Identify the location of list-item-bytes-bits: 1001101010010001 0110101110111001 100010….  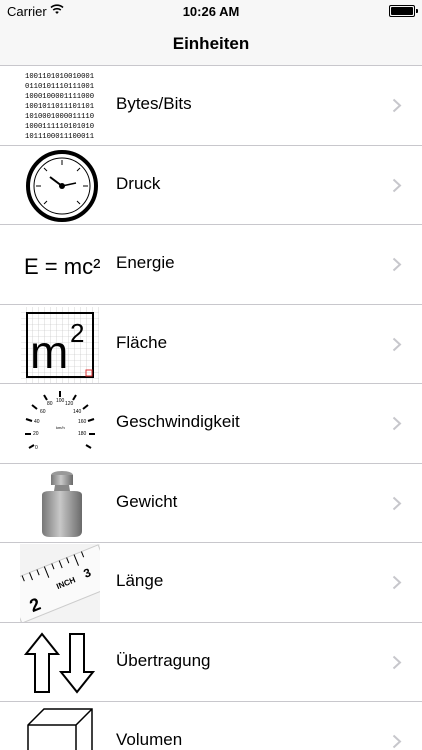
(211, 106).